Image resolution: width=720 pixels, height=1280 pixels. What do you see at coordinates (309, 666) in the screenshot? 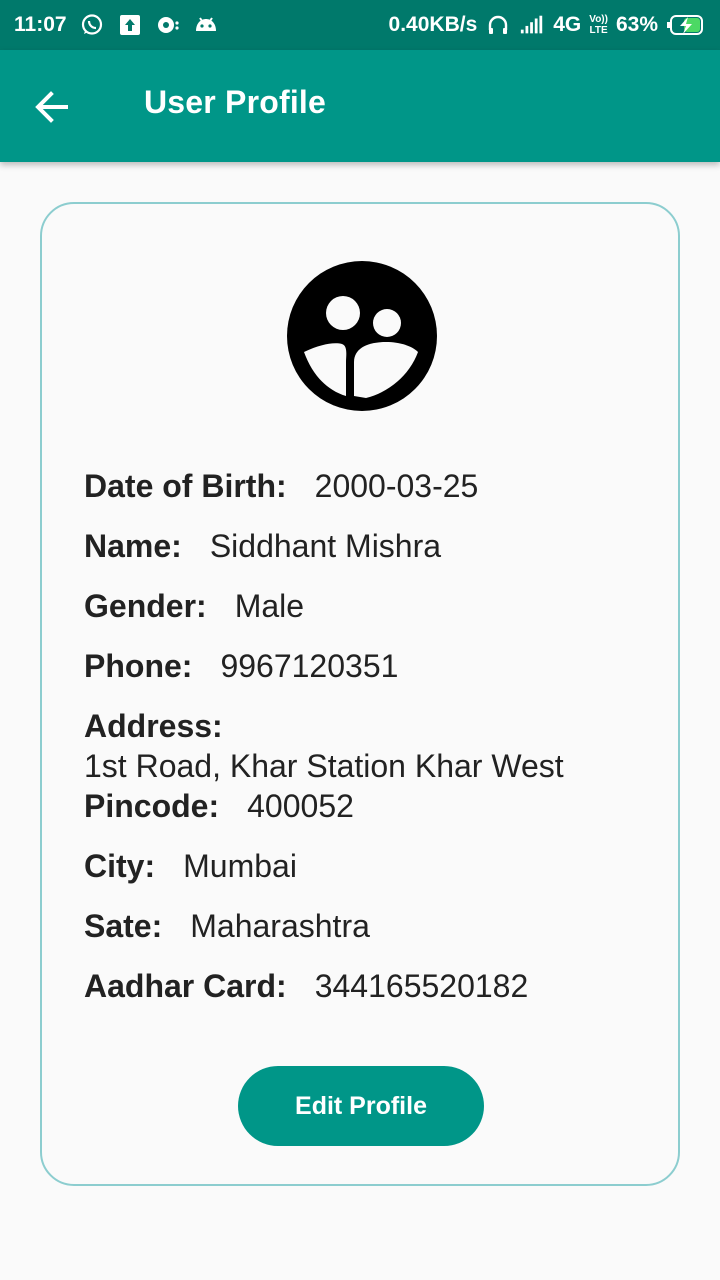
I see `phone-value: 9967120351` at bounding box center [309, 666].